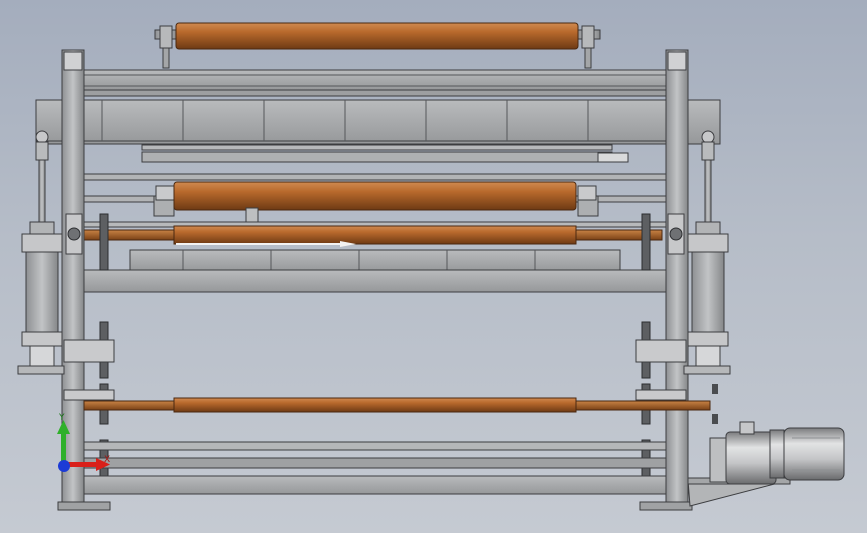 Image resolution: width=867 pixels, height=533 pixels. Describe the element at coordinates (677, 278) in the screenshot. I see `right-column` at that location.